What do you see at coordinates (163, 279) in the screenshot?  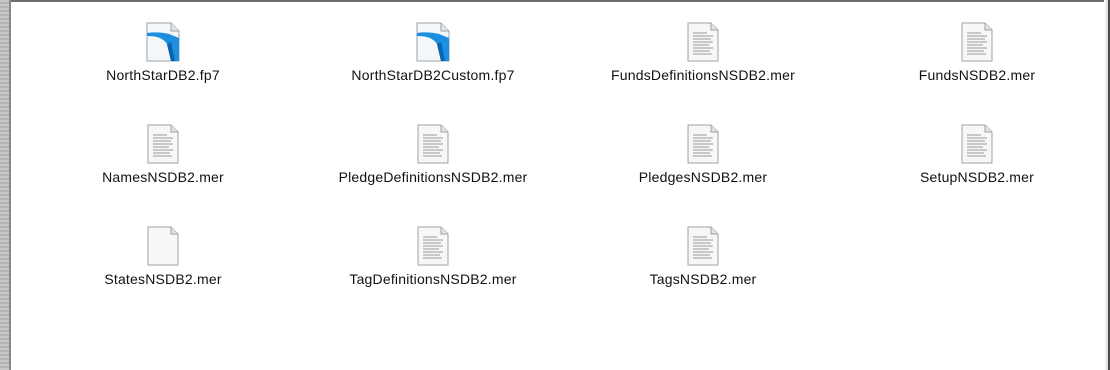 I see `file-name: StatesNSDB2.mer` at bounding box center [163, 279].